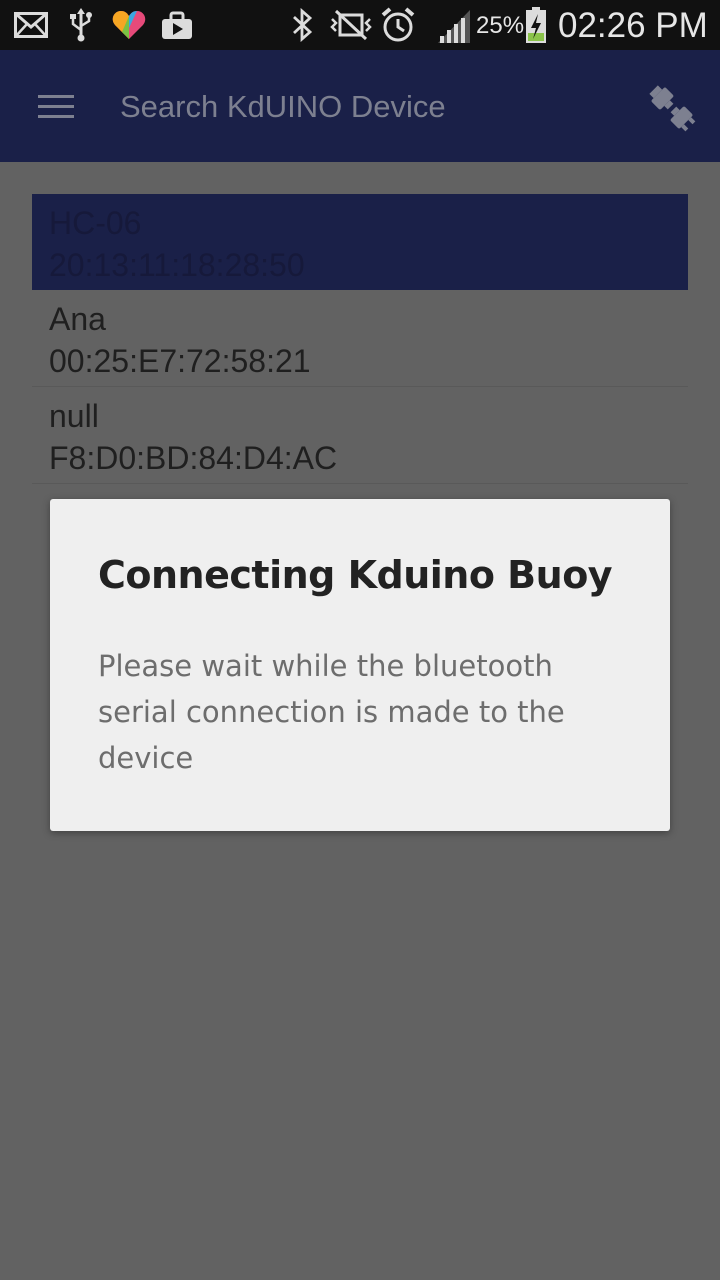 The image size is (720, 1280). I want to click on device-name: null, so click(74, 416).